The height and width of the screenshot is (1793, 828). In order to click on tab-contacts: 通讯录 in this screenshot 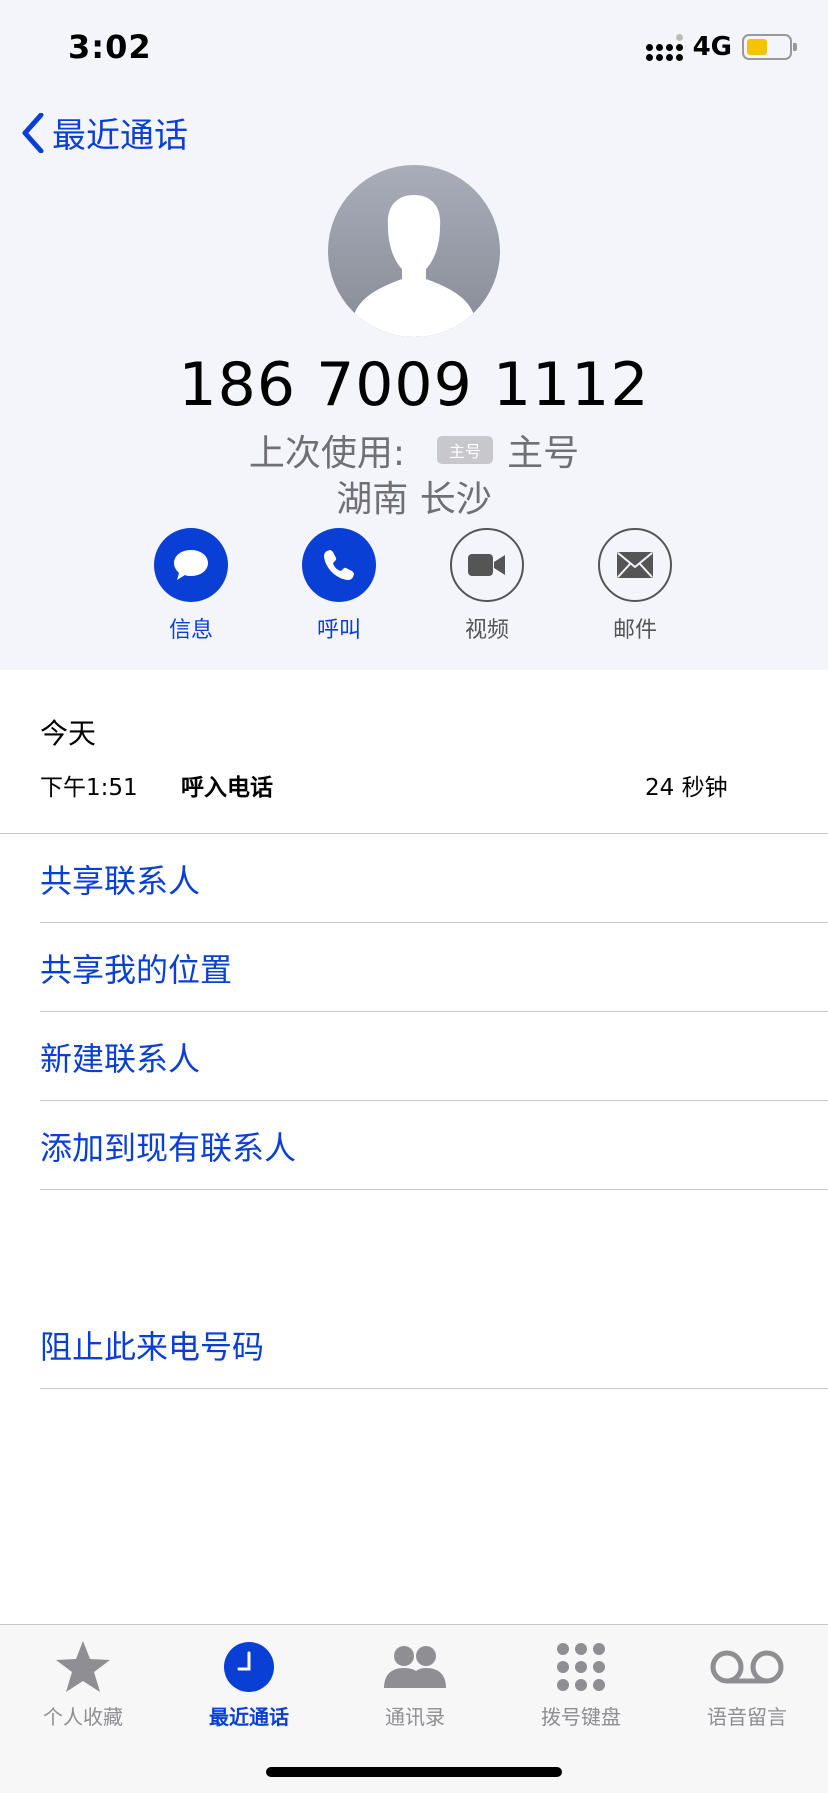, I will do `click(415, 1683)`.